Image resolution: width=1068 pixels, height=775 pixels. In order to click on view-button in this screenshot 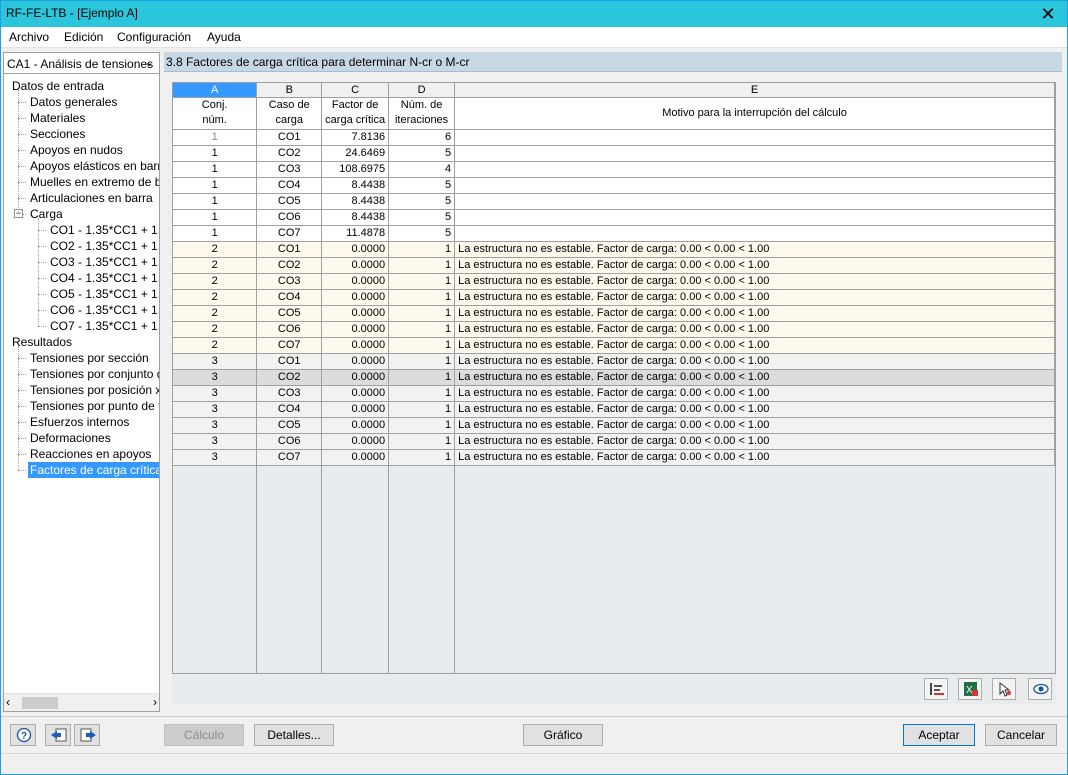, I will do `click(1040, 689)`.